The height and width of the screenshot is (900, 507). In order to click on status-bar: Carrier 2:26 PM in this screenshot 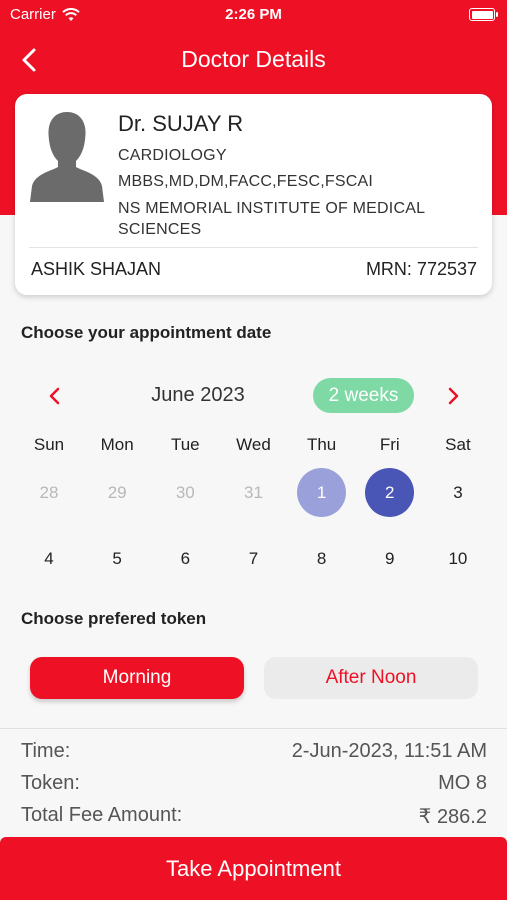, I will do `click(253, 15)`.